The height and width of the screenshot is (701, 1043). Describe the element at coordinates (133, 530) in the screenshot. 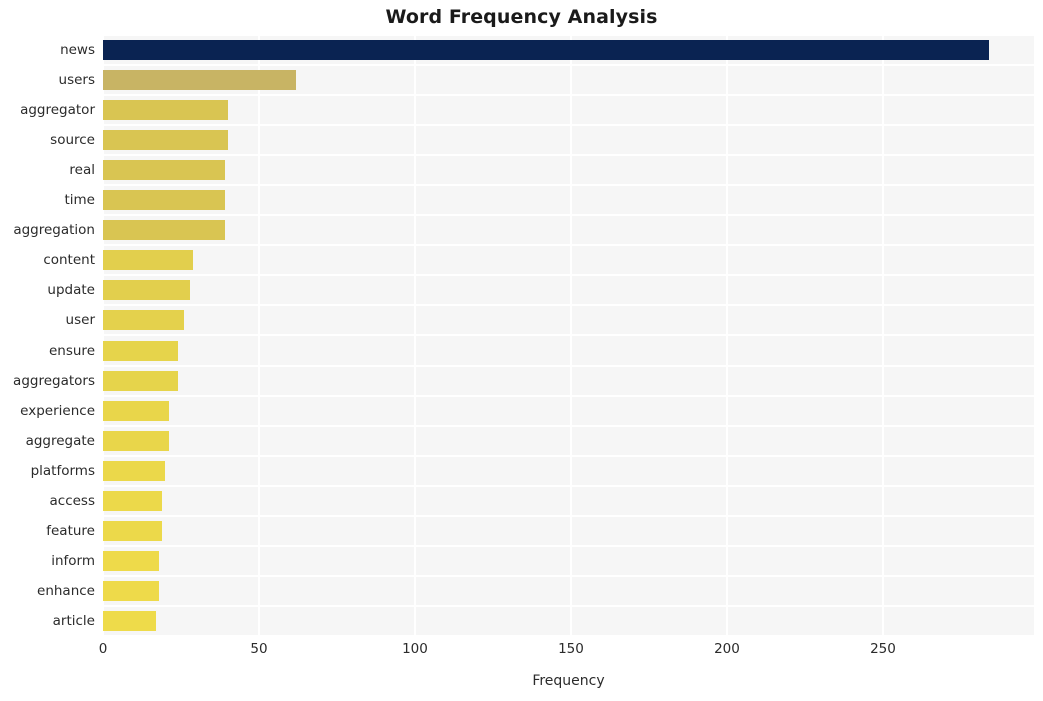

I see `bar-feature` at that location.